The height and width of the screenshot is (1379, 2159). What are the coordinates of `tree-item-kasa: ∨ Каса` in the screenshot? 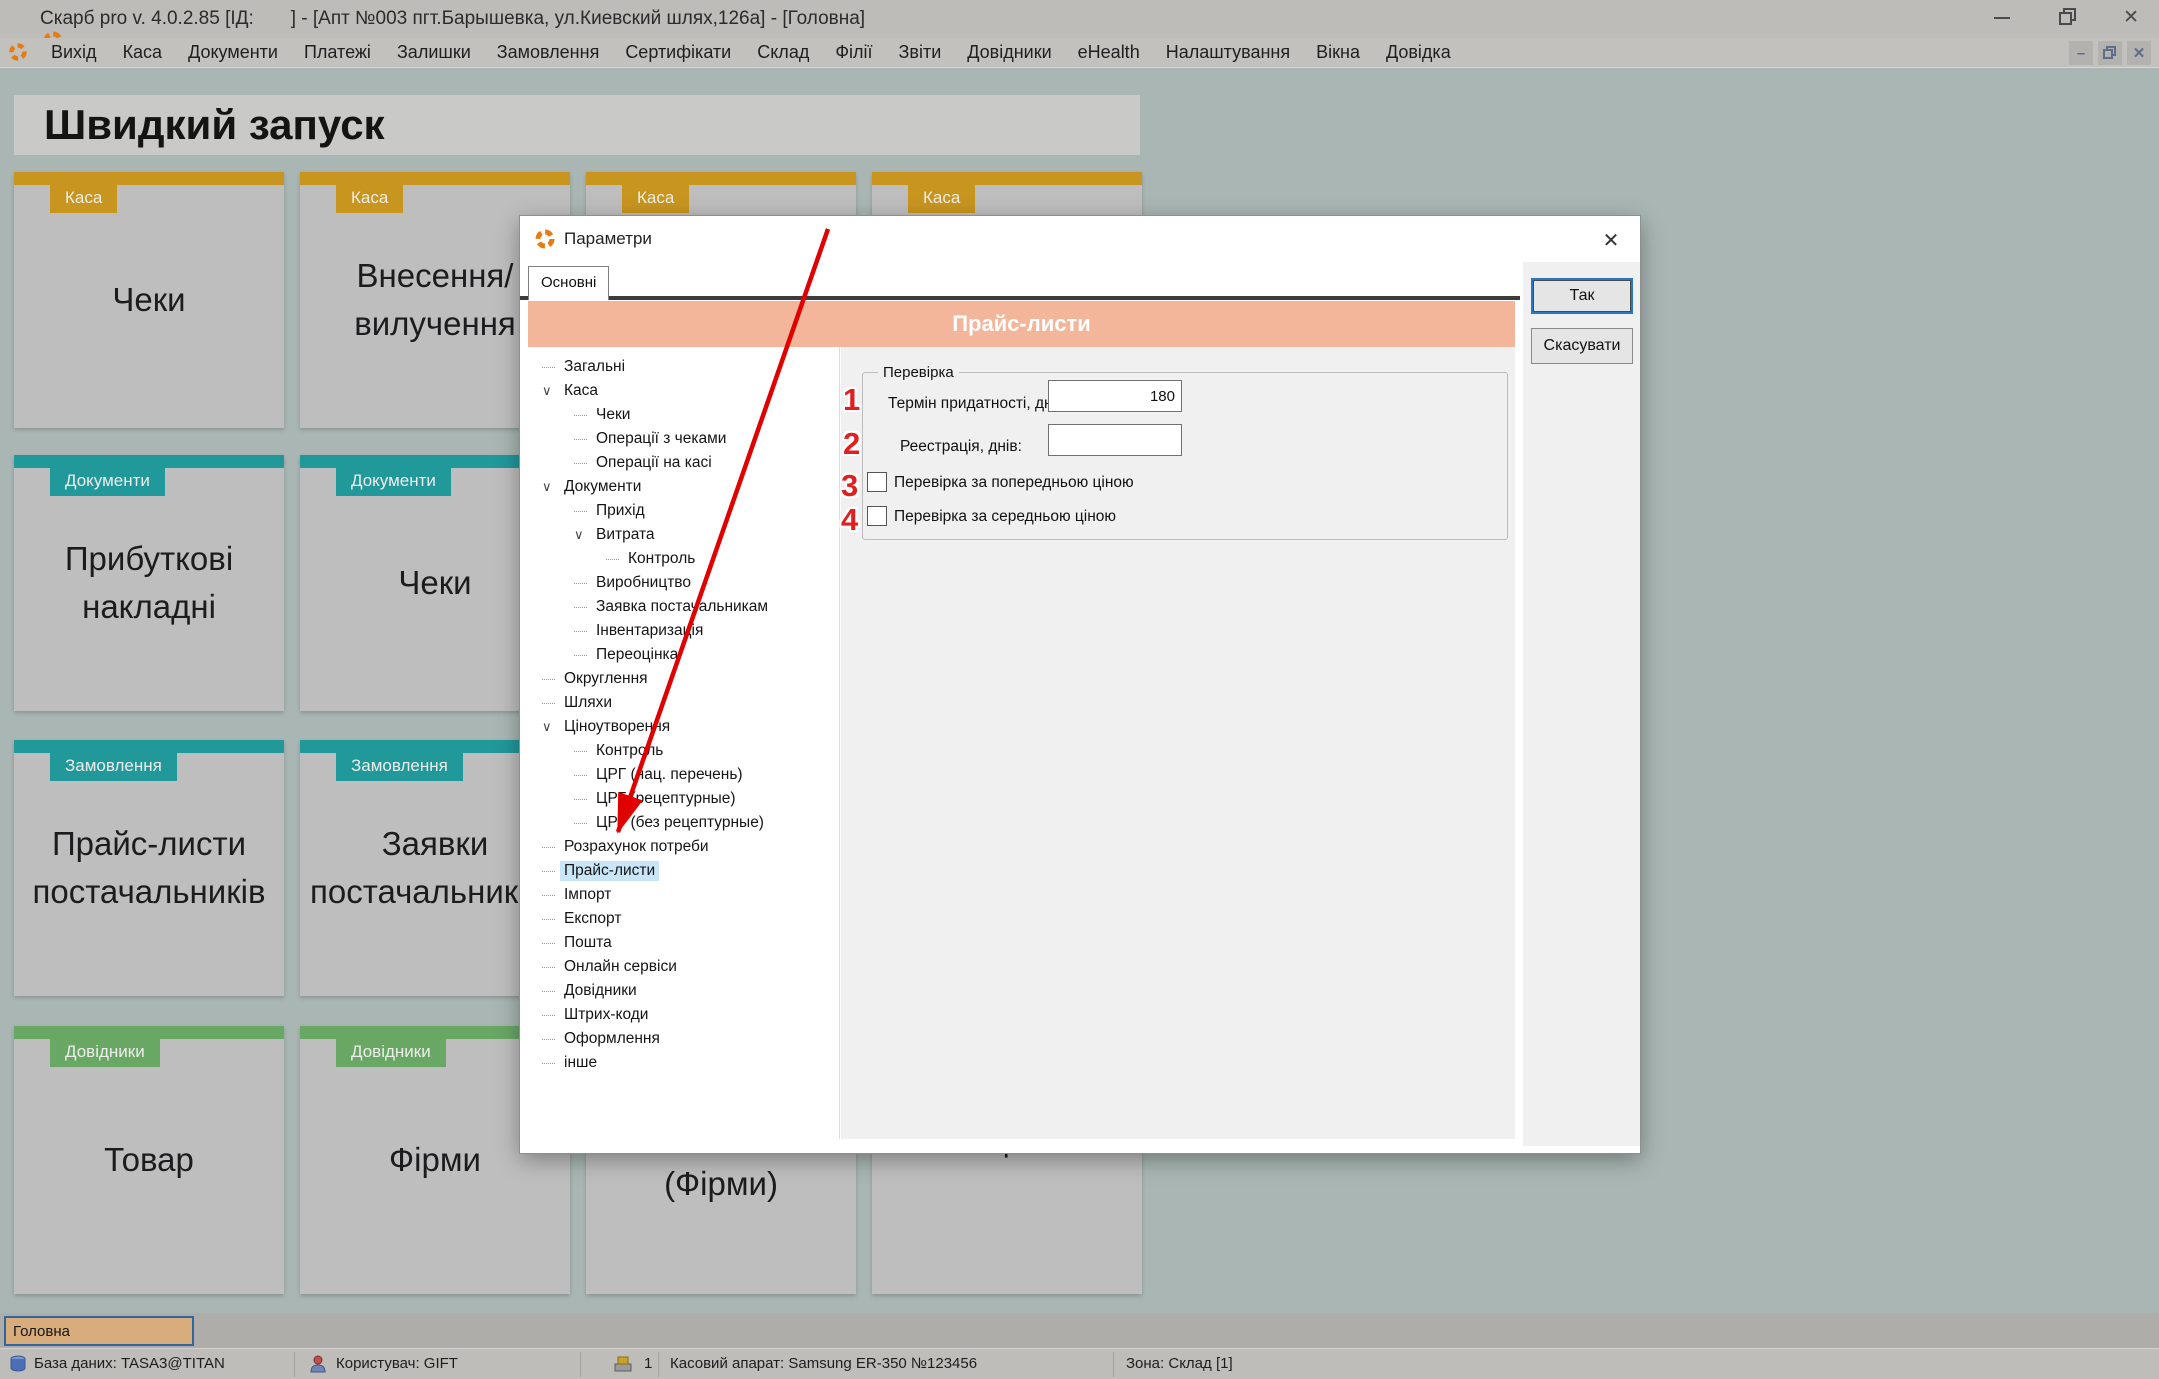 It's located at (683, 391).